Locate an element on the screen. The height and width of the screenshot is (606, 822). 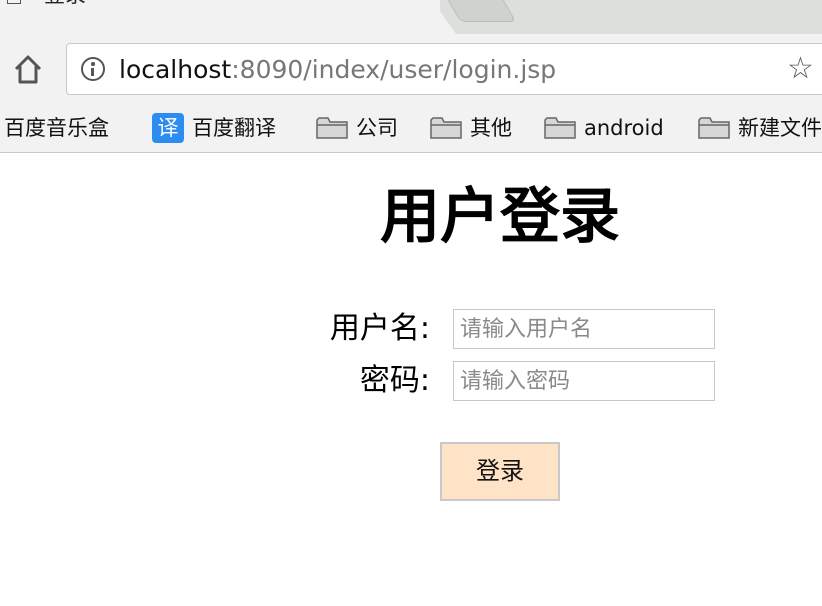
address-bar: localhost:8090/index/user/login.jsp ☆ is located at coordinates (444, 69).